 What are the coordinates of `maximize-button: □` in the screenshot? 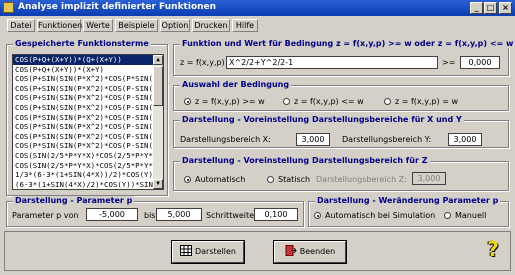 It's located at (490, 8).